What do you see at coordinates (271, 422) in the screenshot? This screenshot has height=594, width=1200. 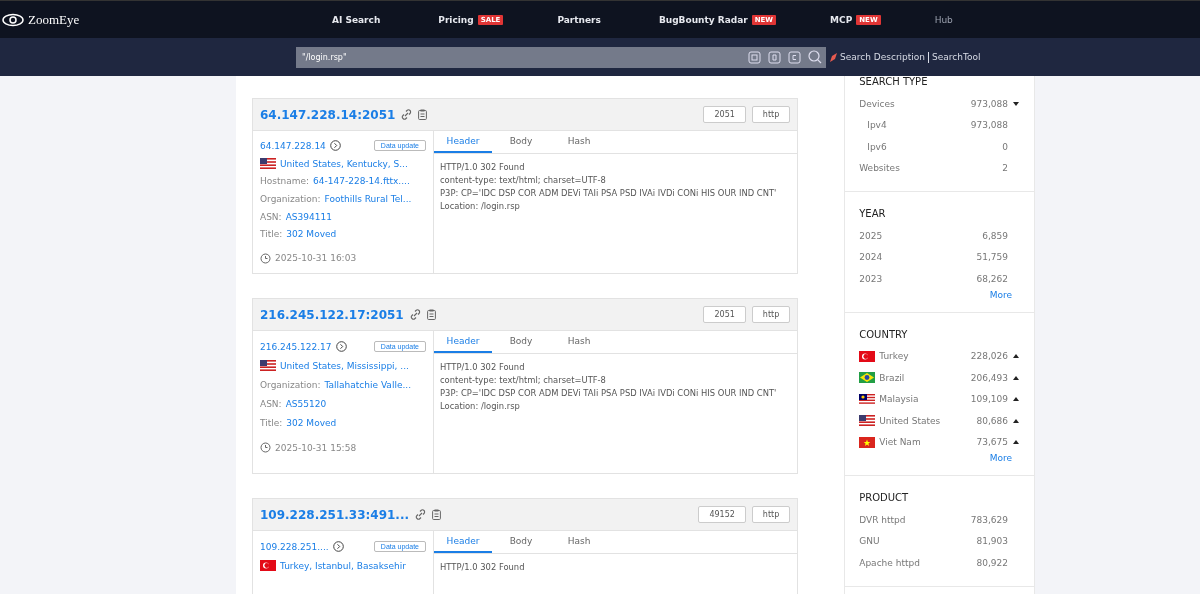 I see `field-label: Title:` at bounding box center [271, 422].